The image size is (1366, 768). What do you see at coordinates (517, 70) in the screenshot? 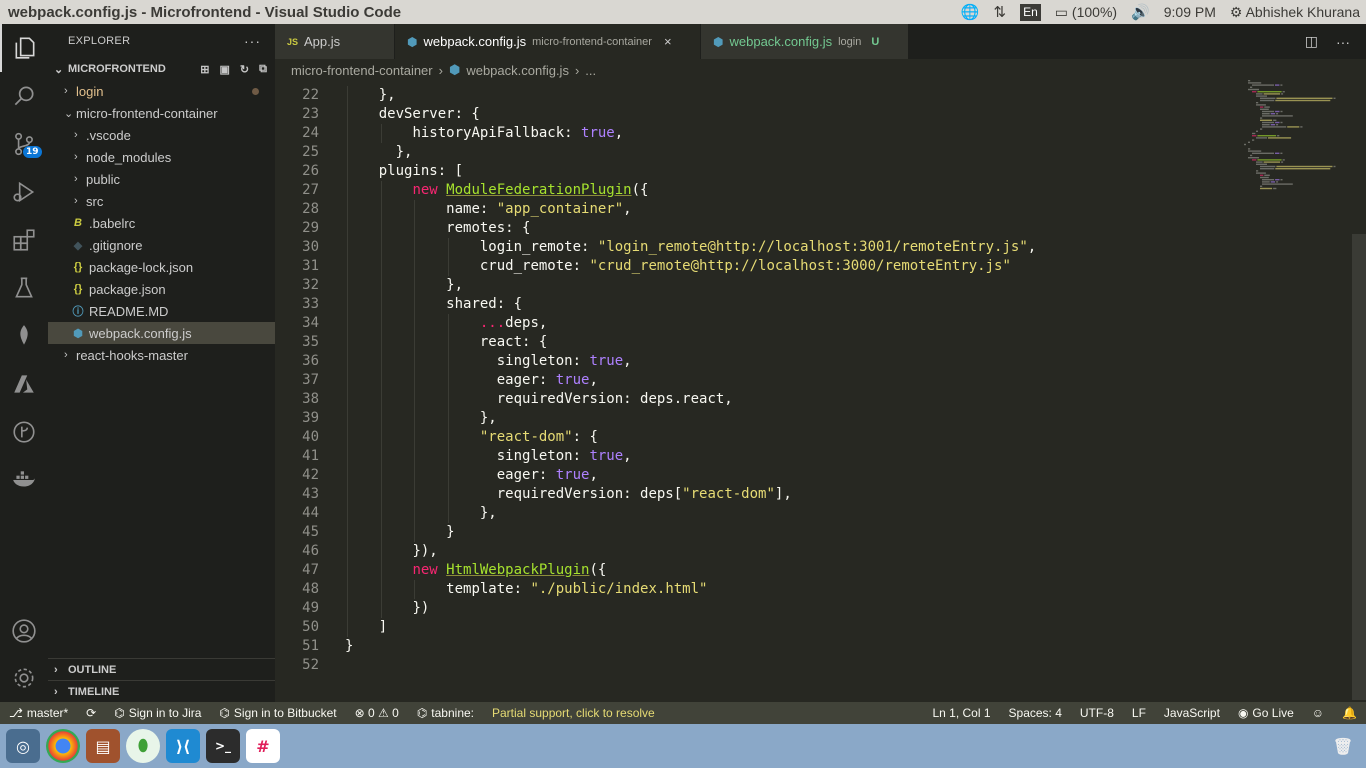
I see `breadcrumb-file: webpack.config.js` at bounding box center [517, 70].